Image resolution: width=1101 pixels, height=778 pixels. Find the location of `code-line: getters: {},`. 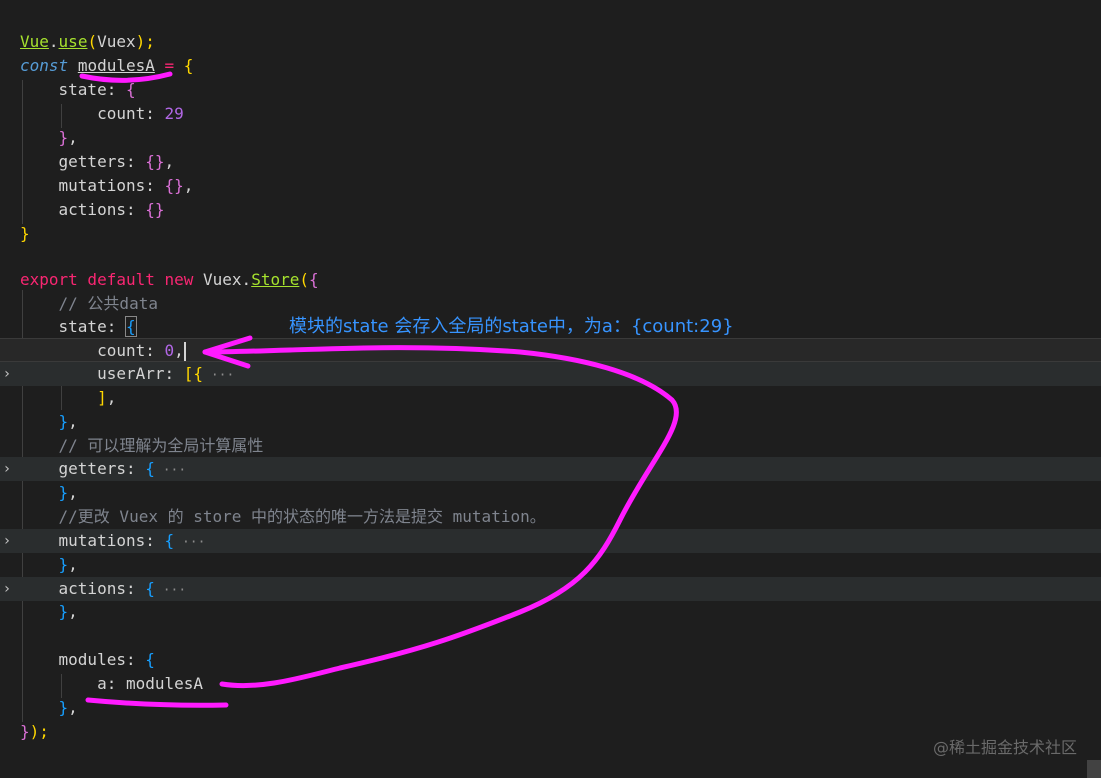

code-line: getters: {}, is located at coordinates (550, 162).